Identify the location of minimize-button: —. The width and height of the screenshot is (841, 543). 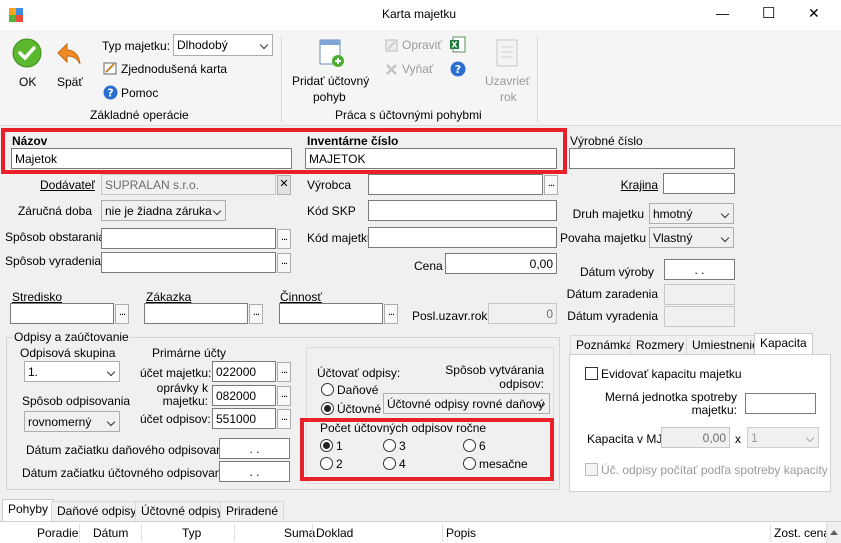
(722, 13).